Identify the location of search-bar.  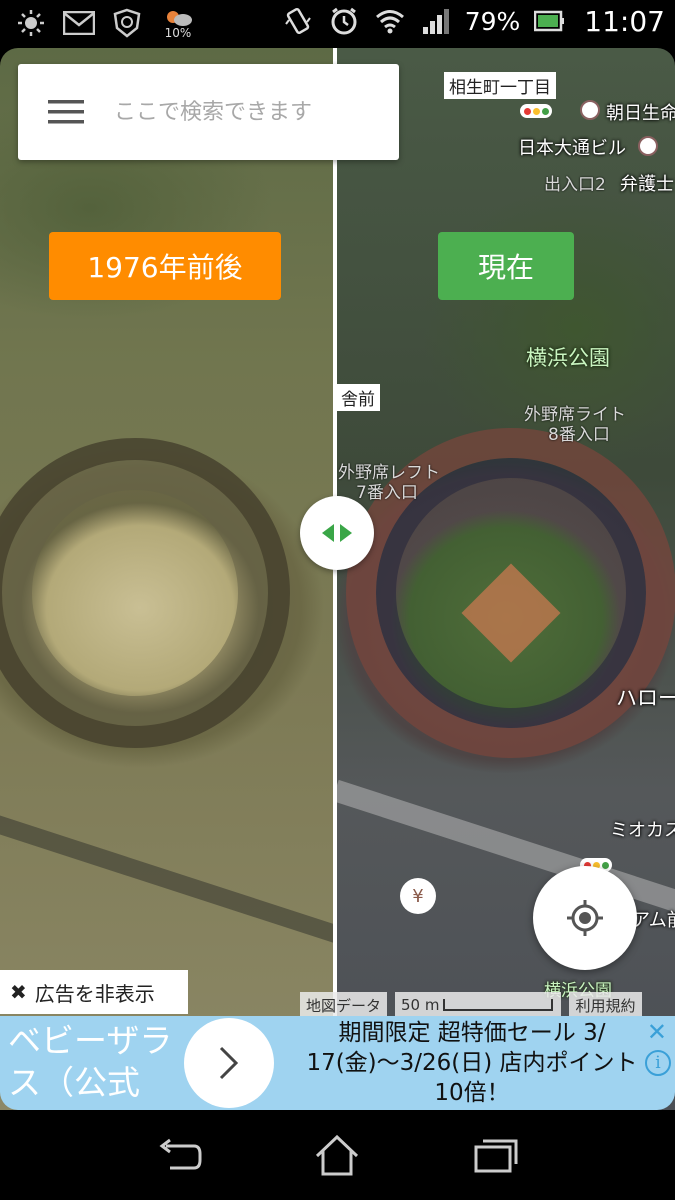
(208, 112).